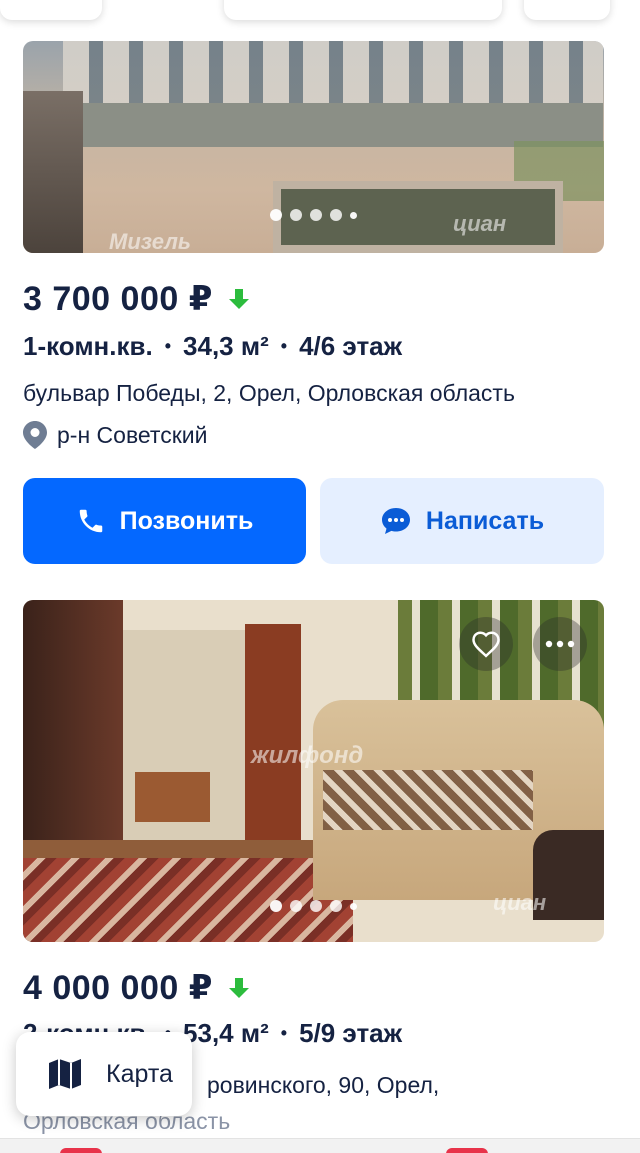 This screenshot has width=640, height=1153. I want to click on favorite-button, so click(486, 644).